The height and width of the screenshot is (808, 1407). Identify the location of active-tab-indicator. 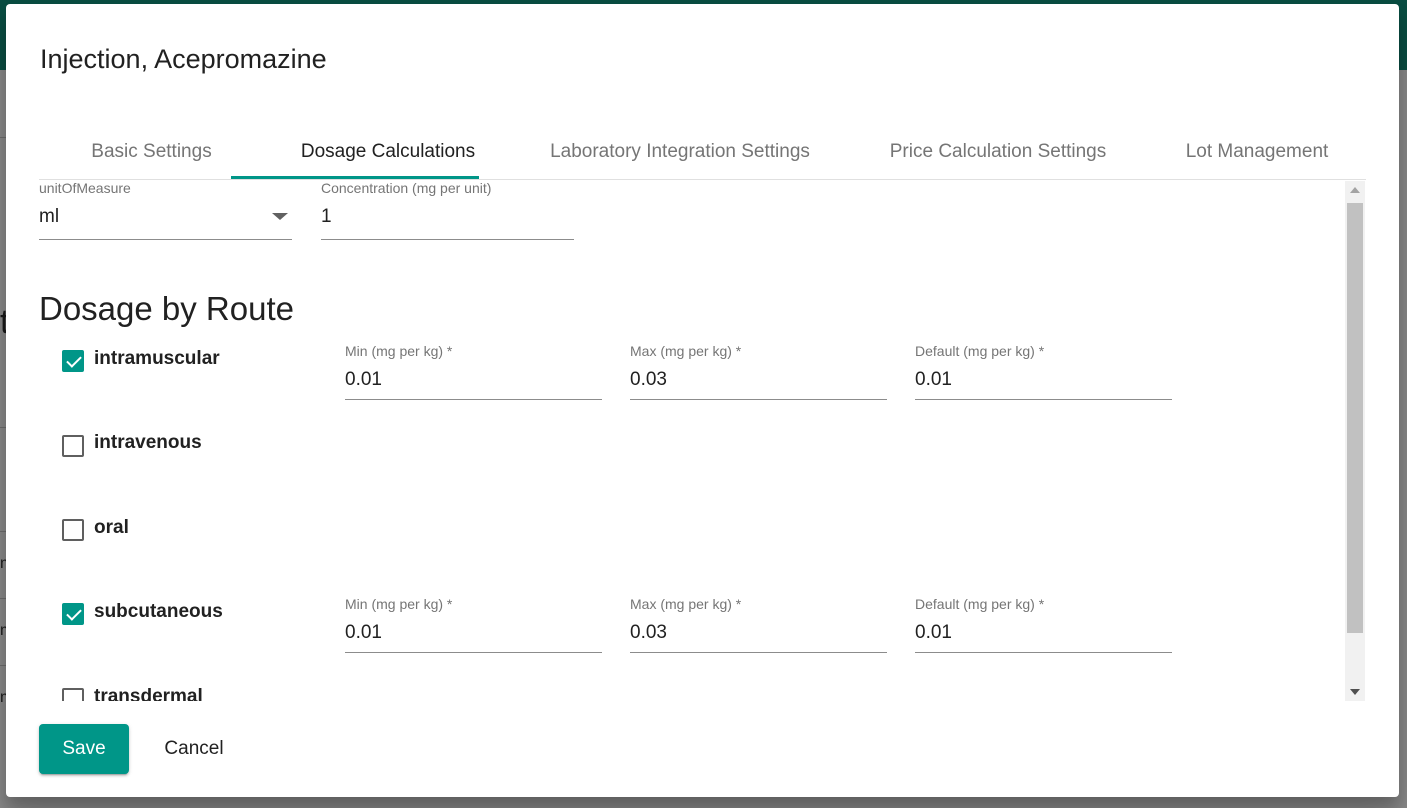
(355, 177).